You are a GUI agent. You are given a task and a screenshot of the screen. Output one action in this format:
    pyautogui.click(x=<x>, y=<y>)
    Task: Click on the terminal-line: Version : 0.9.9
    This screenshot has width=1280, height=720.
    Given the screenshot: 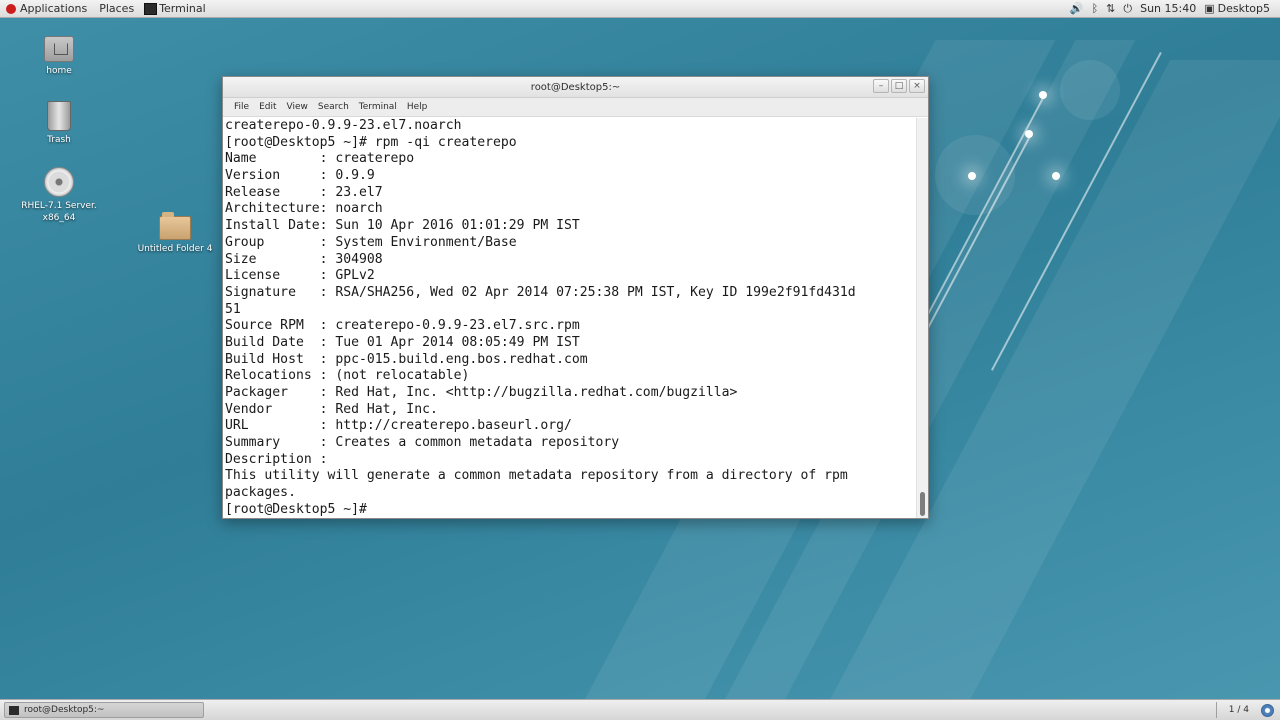 What is the action you would take?
    pyautogui.click(x=300, y=176)
    